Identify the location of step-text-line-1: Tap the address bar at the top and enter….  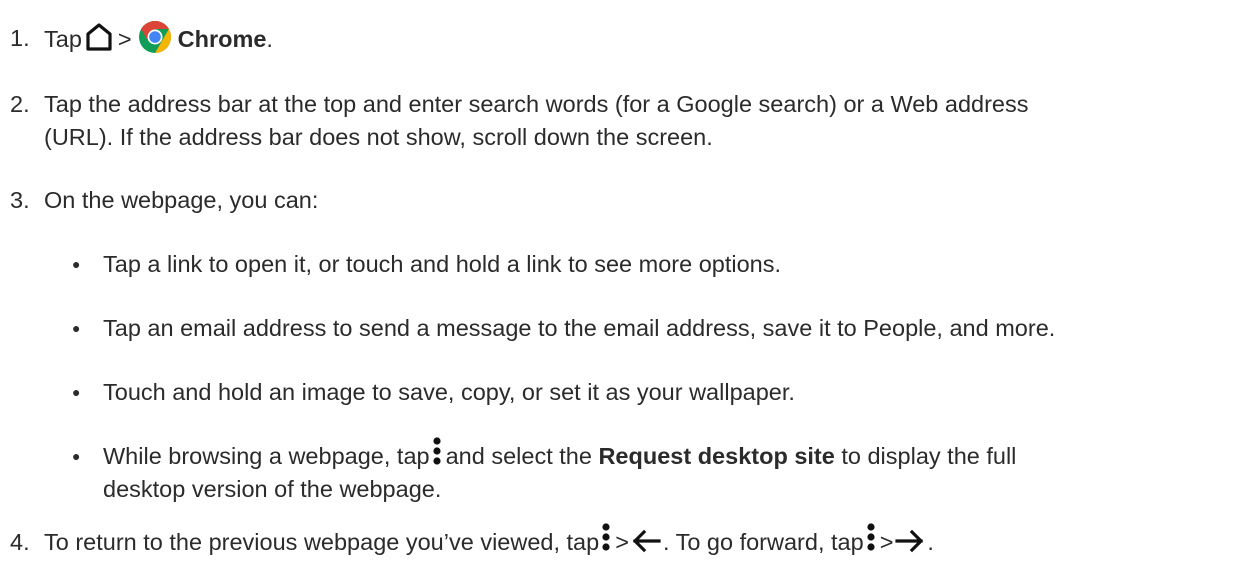
(536, 104).